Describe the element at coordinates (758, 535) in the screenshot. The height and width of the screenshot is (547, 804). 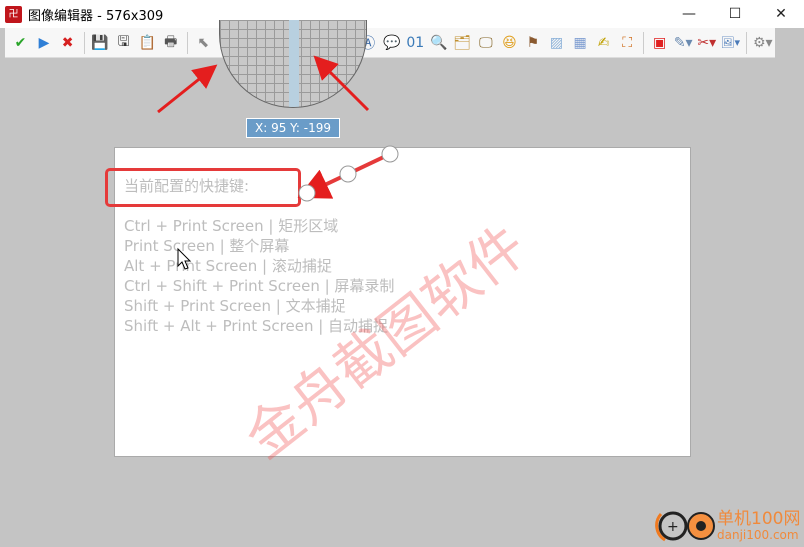
I see `logo-url: danji100.com` at that location.